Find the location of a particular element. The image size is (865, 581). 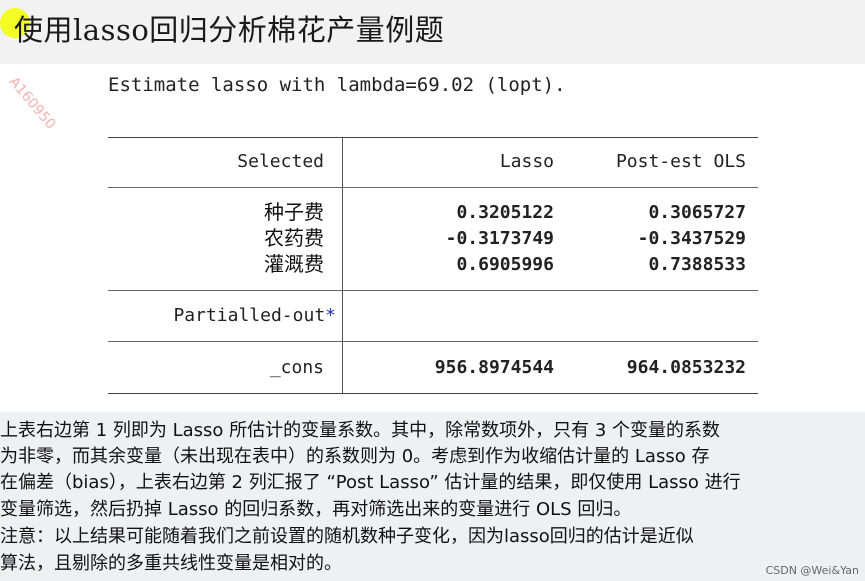

note-line: 算法，且剔除的多重共线性变量是相对的。 is located at coordinates (171, 563).